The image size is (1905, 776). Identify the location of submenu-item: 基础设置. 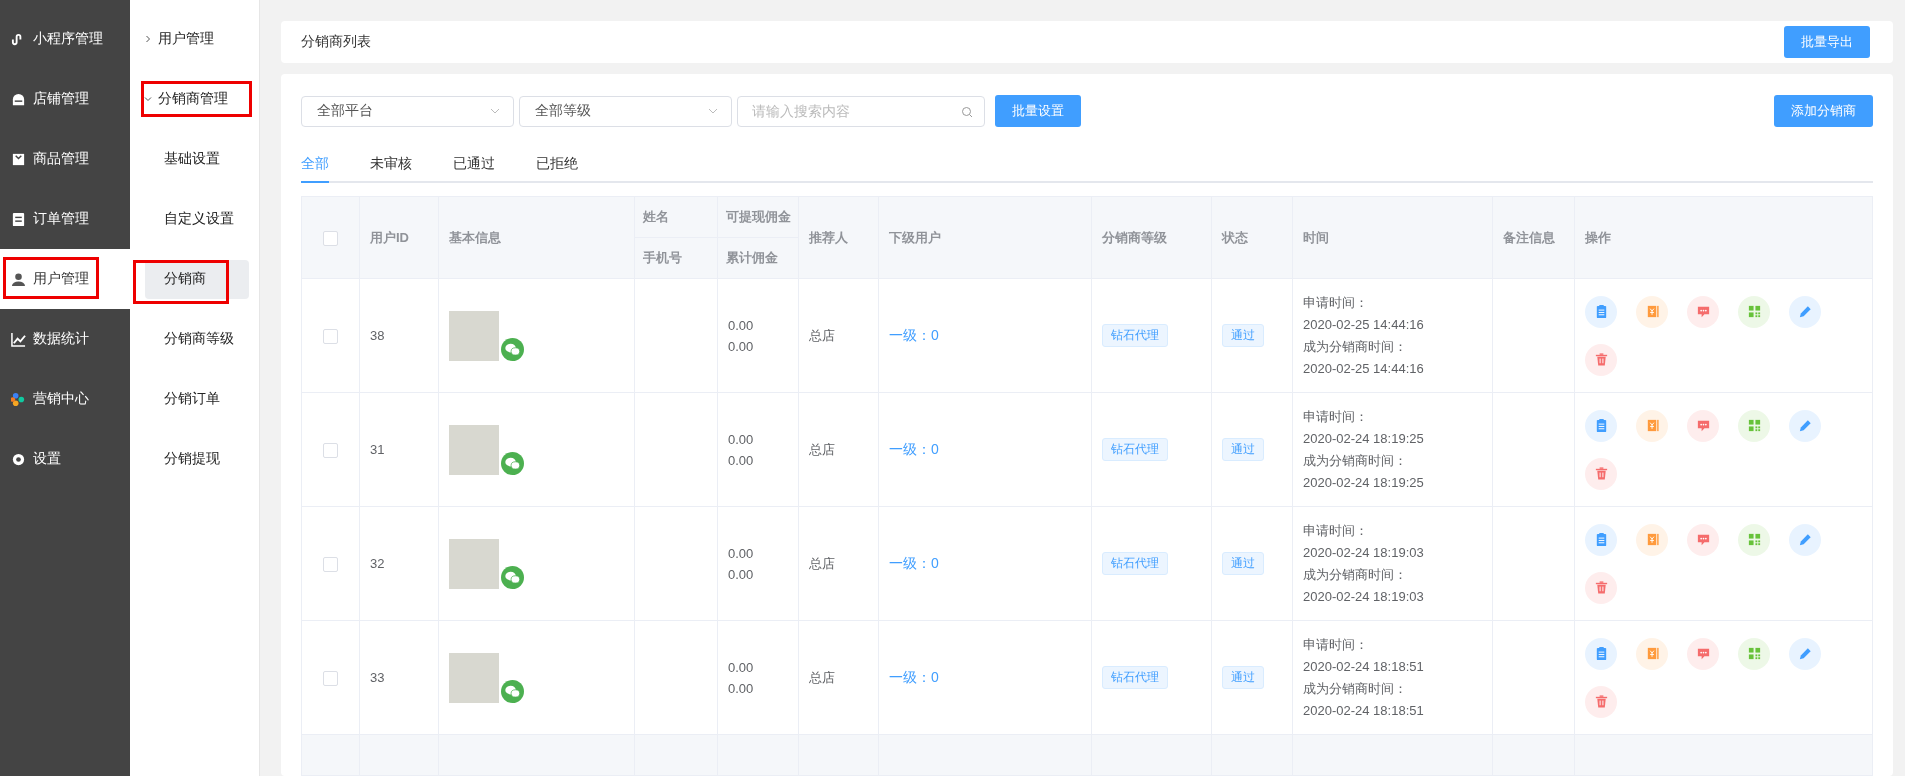
(197, 159).